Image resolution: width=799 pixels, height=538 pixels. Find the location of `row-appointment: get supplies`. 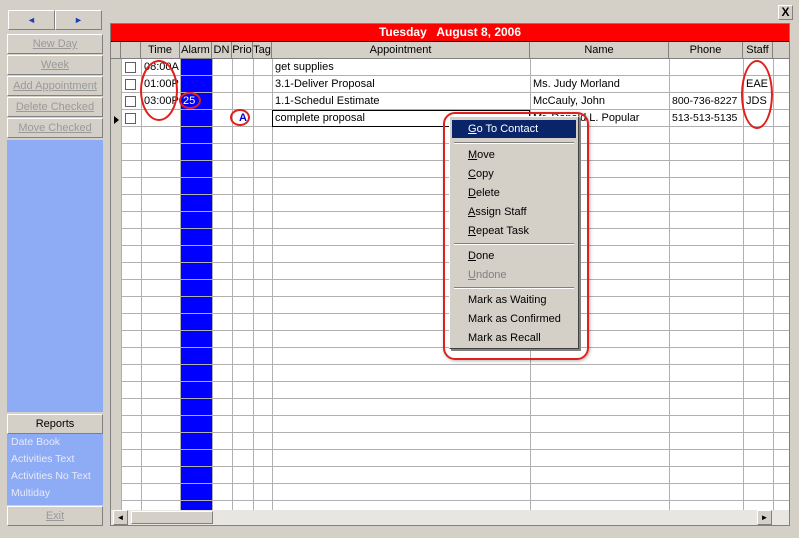

row-appointment: get supplies is located at coordinates (401, 67).